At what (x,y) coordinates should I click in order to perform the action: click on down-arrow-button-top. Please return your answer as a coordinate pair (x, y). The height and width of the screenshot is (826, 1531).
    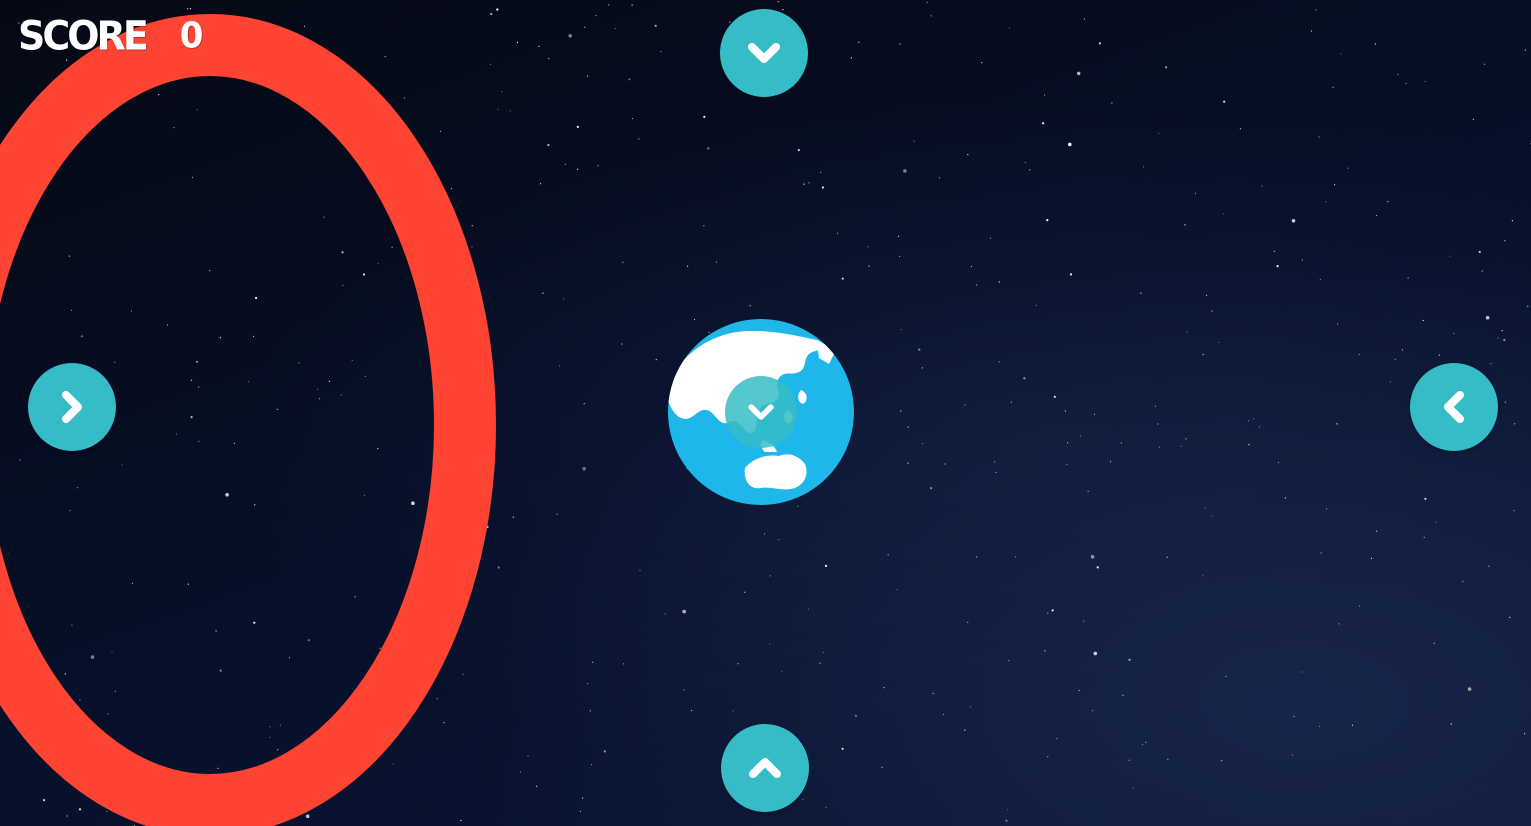
    Looking at the image, I should click on (764, 53).